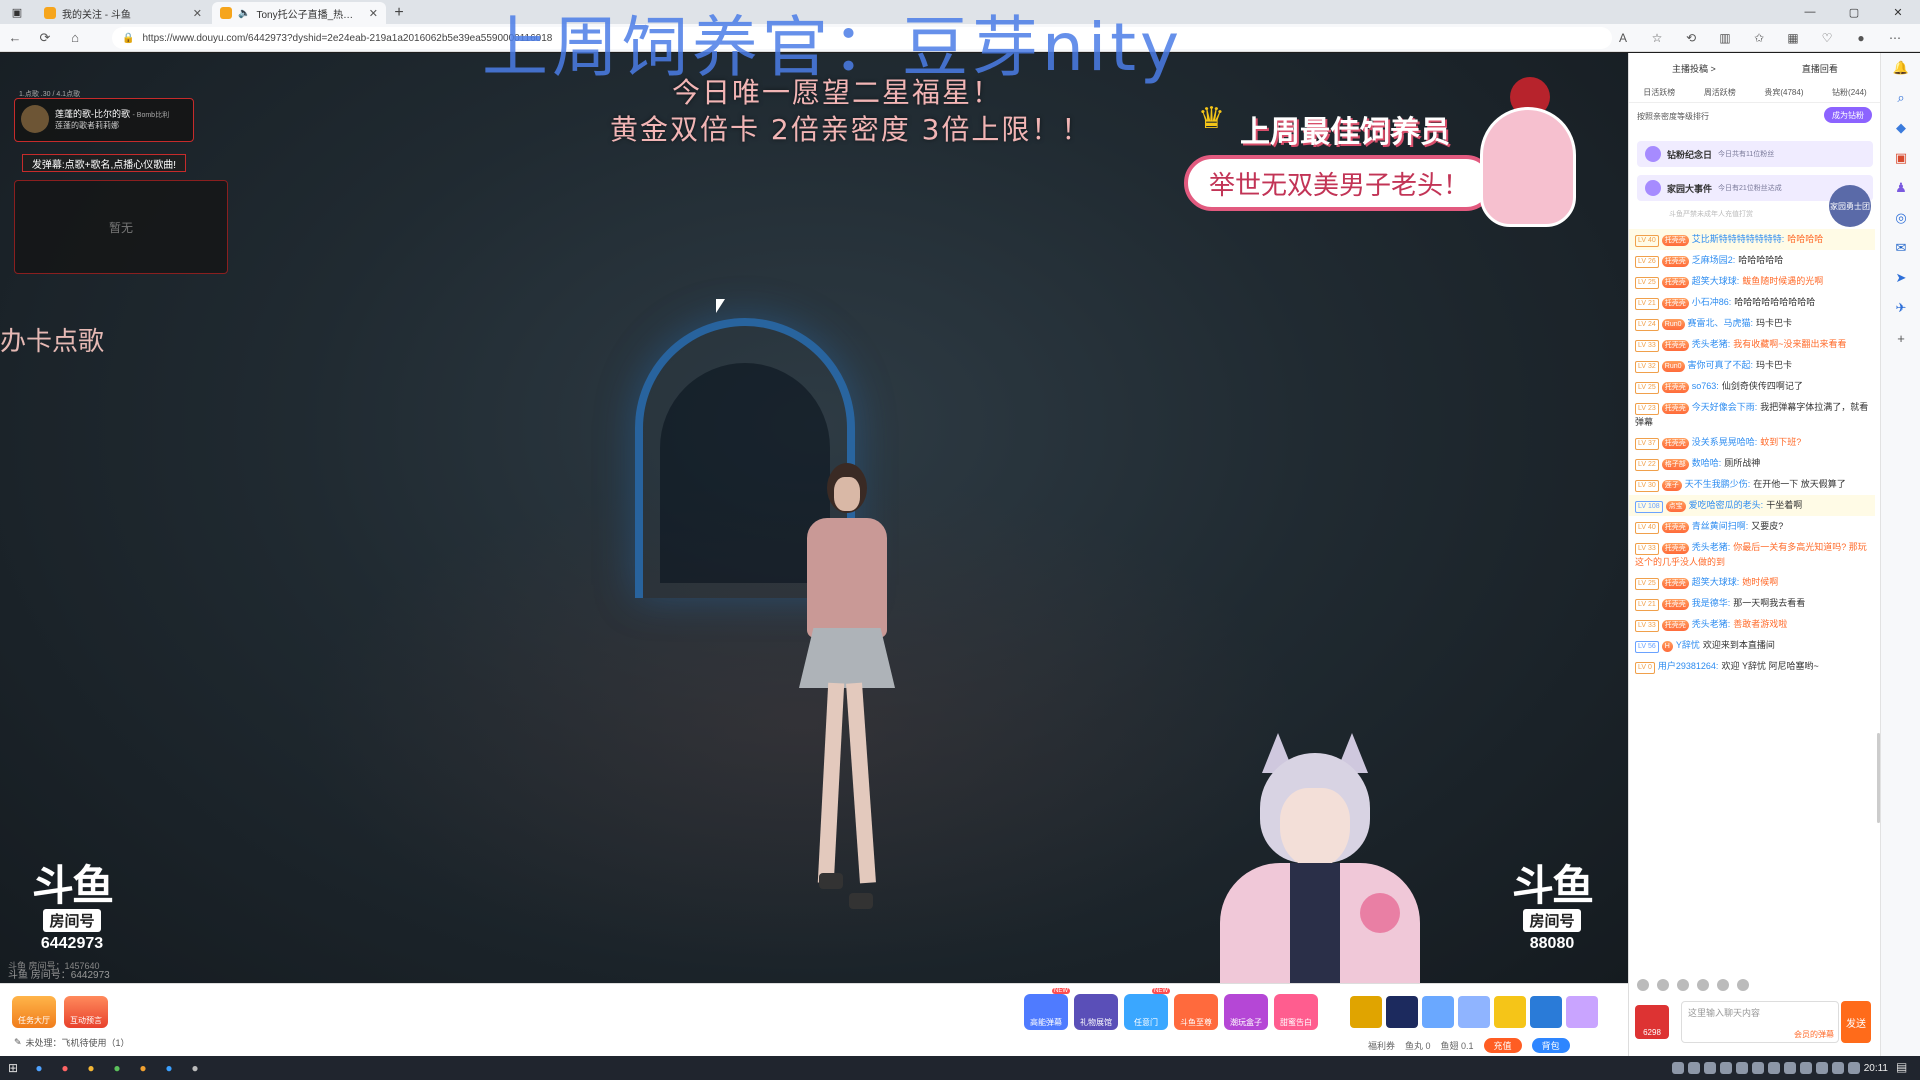 The width and height of the screenshot is (1920, 1080). I want to click on chat-message: LV 33 托壳壳 秃头老猪: 善敢者游戏啦, so click(1752, 624).